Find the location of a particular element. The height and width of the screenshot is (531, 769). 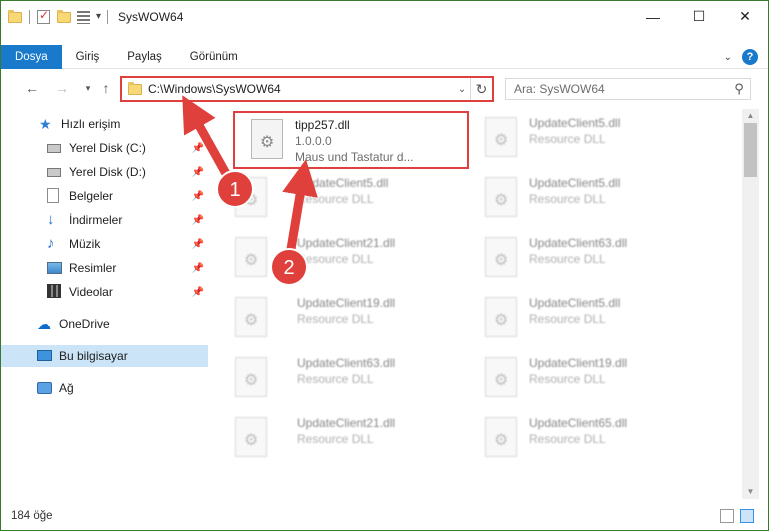

sidebar-item-documents: Belgeler 📌 is located at coordinates (104, 196).